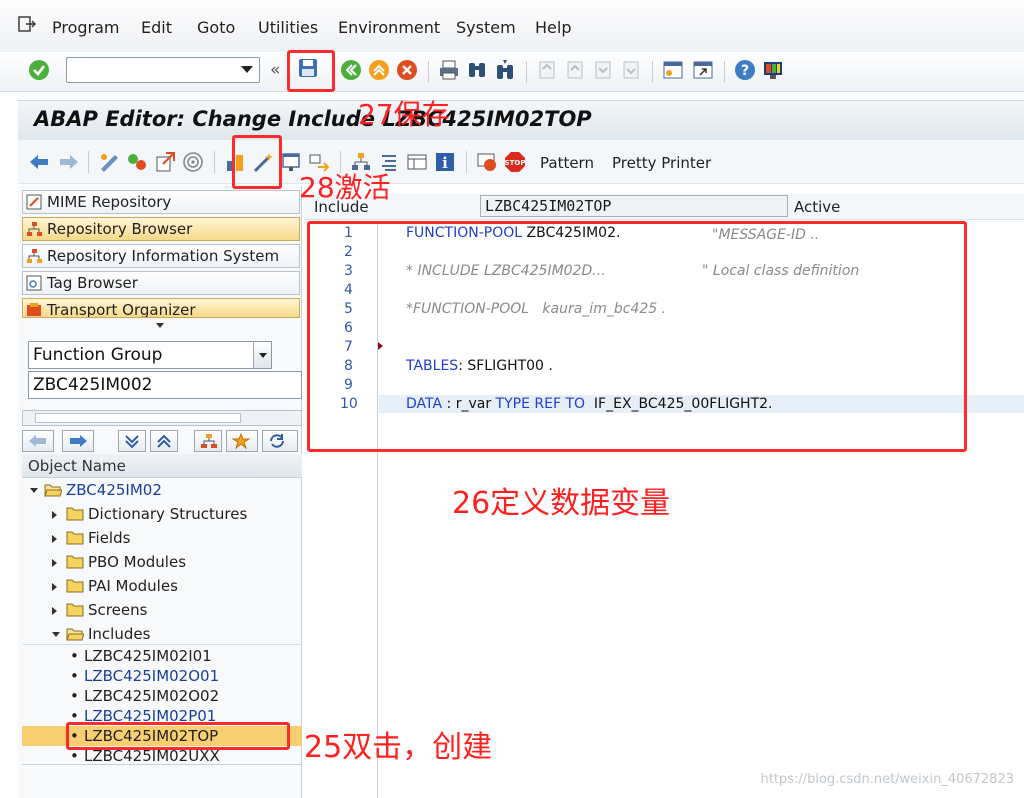 The width and height of the screenshot is (1024, 798). I want to click on object-name-input: ZBC425IM002, so click(165, 385).